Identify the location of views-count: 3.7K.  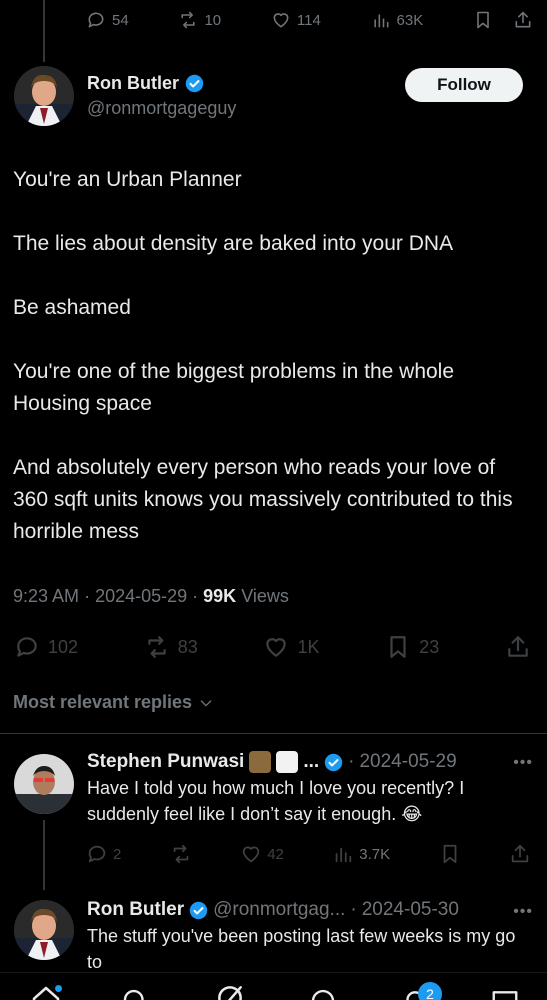
(375, 854).